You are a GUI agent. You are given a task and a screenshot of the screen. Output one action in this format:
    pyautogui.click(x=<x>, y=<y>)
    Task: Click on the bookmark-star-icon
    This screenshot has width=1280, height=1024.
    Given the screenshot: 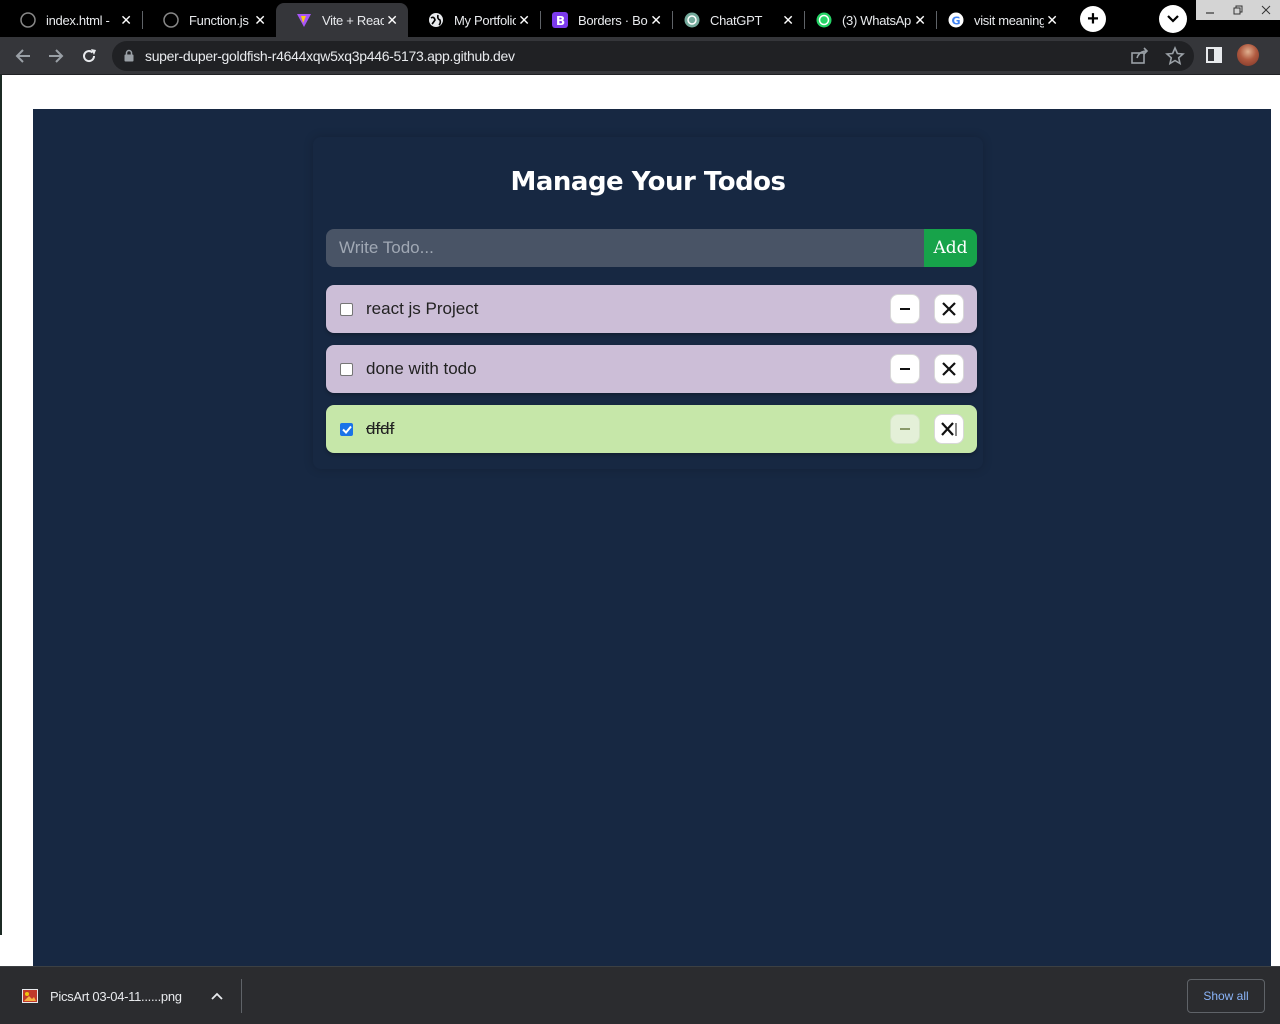 What is the action you would take?
    pyautogui.click(x=1175, y=56)
    